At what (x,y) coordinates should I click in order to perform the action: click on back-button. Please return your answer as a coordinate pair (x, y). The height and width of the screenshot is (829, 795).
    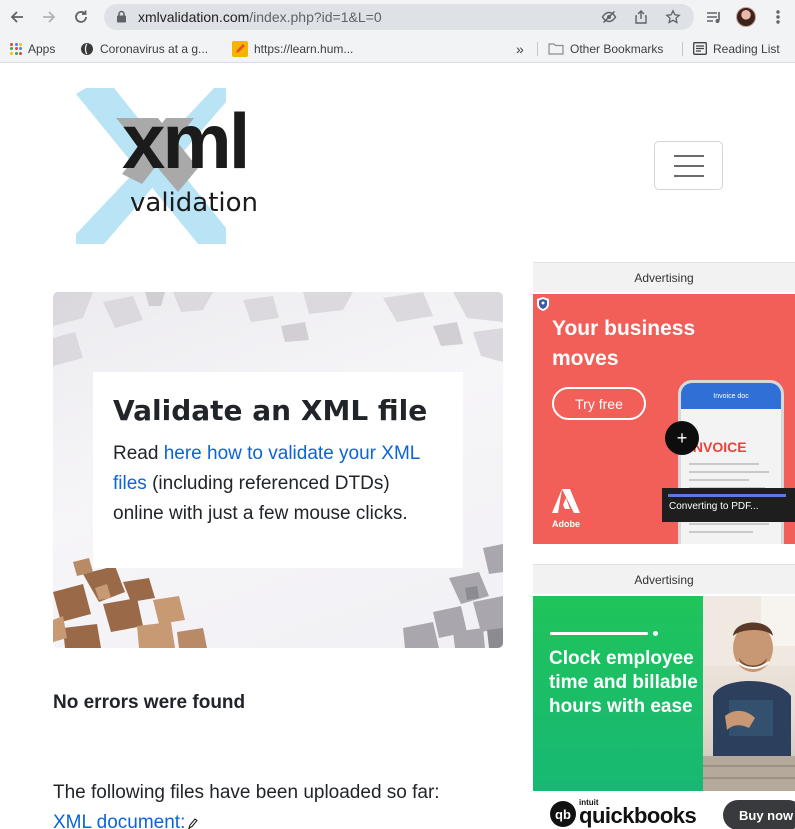
    Looking at the image, I should click on (17, 17).